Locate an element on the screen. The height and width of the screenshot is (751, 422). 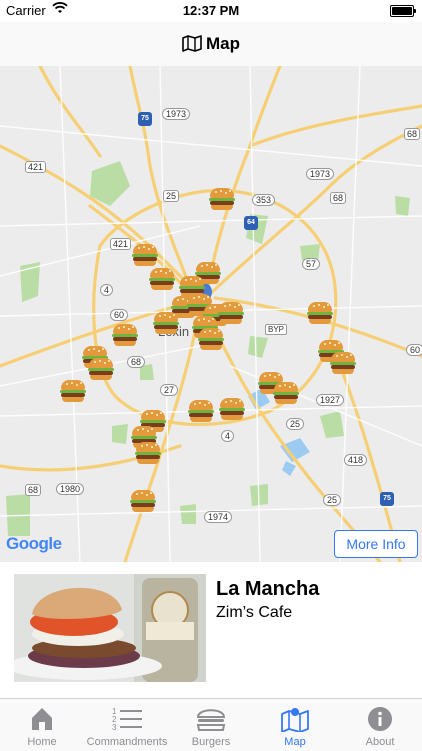
info-icon is located at coordinates (380, 720).